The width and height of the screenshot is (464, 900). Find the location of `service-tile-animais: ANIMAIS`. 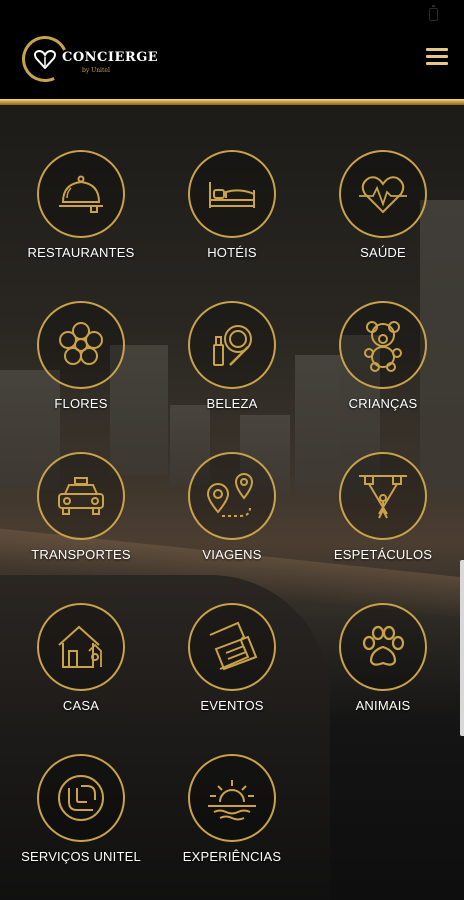

service-tile-animais: ANIMAIS is located at coordinates (383, 635).